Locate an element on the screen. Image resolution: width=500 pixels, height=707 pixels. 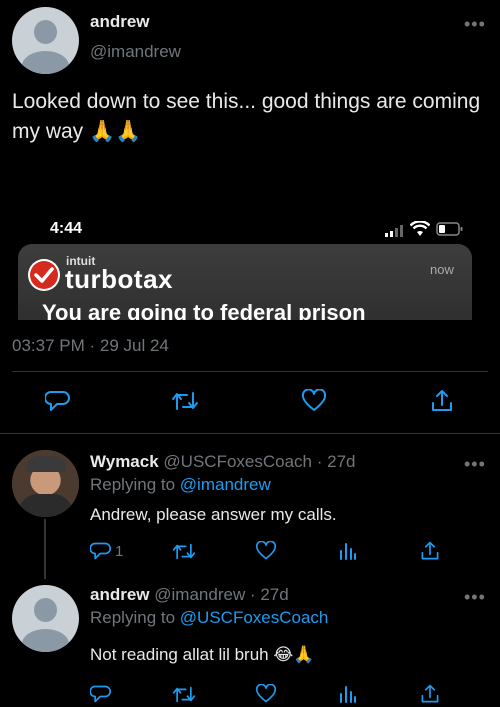
tweet-timestamp: 03:37 PM · 29 Jul 24 is located at coordinates (90, 346).